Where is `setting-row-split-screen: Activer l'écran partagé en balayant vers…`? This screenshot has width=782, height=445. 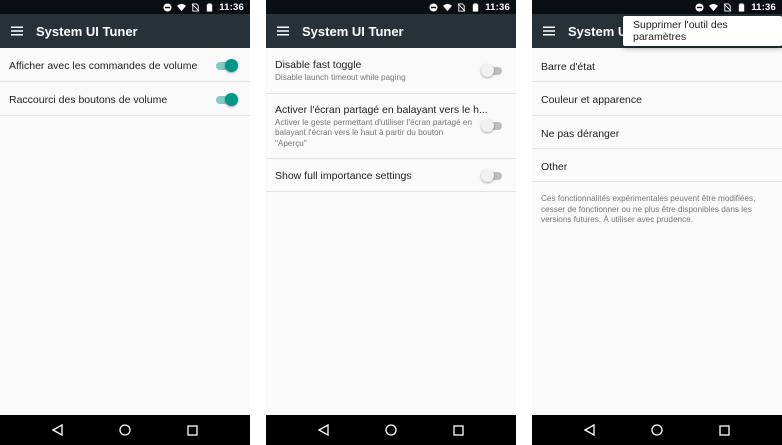 setting-row-split-screen: Activer l'écran partagé en balayant vers… is located at coordinates (391, 126).